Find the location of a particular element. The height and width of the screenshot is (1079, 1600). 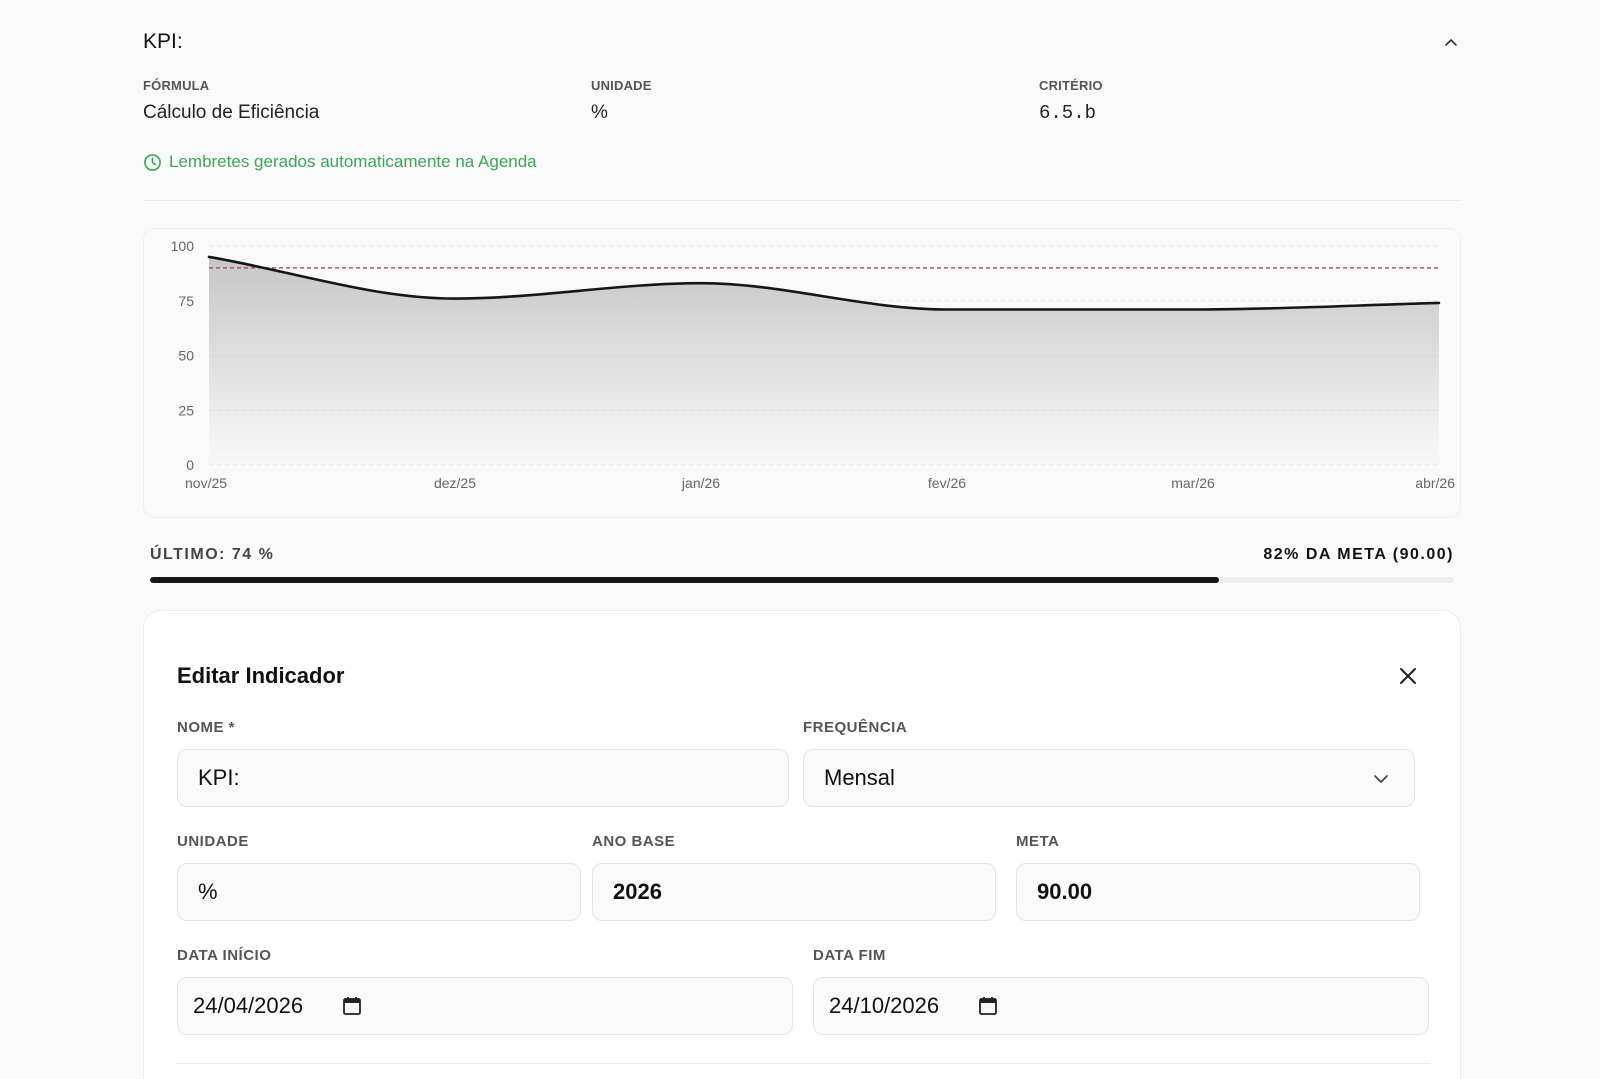

base-year-input-value: 2026 is located at coordinates (637, 891).